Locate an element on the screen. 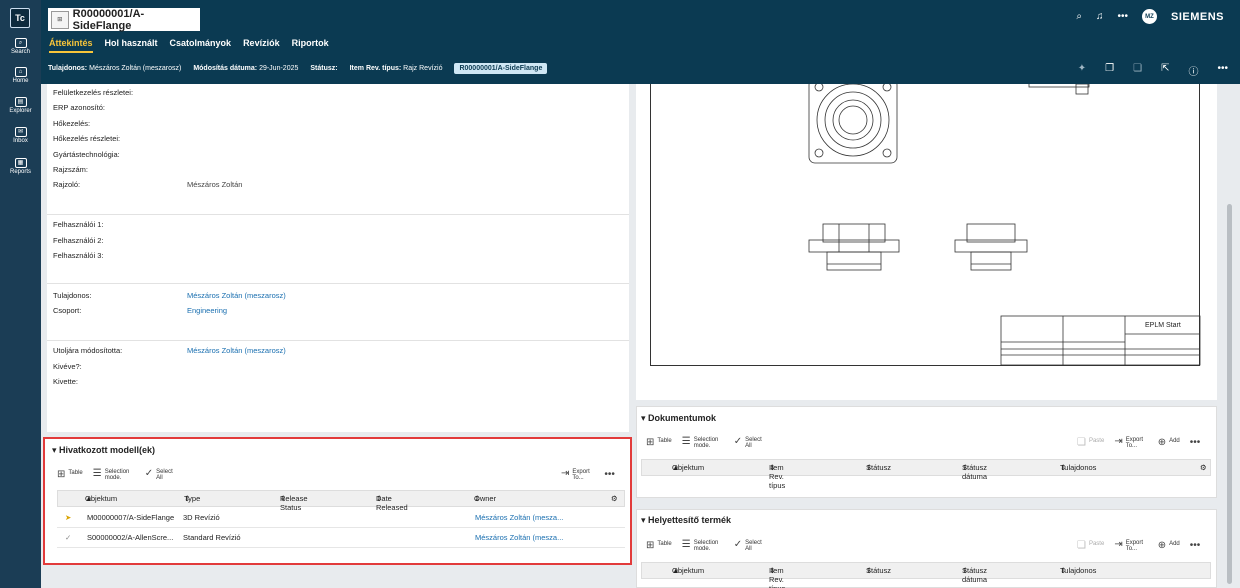 This screenshot has height=588, width=1240. object-pill: R00000001/A-SideFlange is located at coordinates (501, 68).